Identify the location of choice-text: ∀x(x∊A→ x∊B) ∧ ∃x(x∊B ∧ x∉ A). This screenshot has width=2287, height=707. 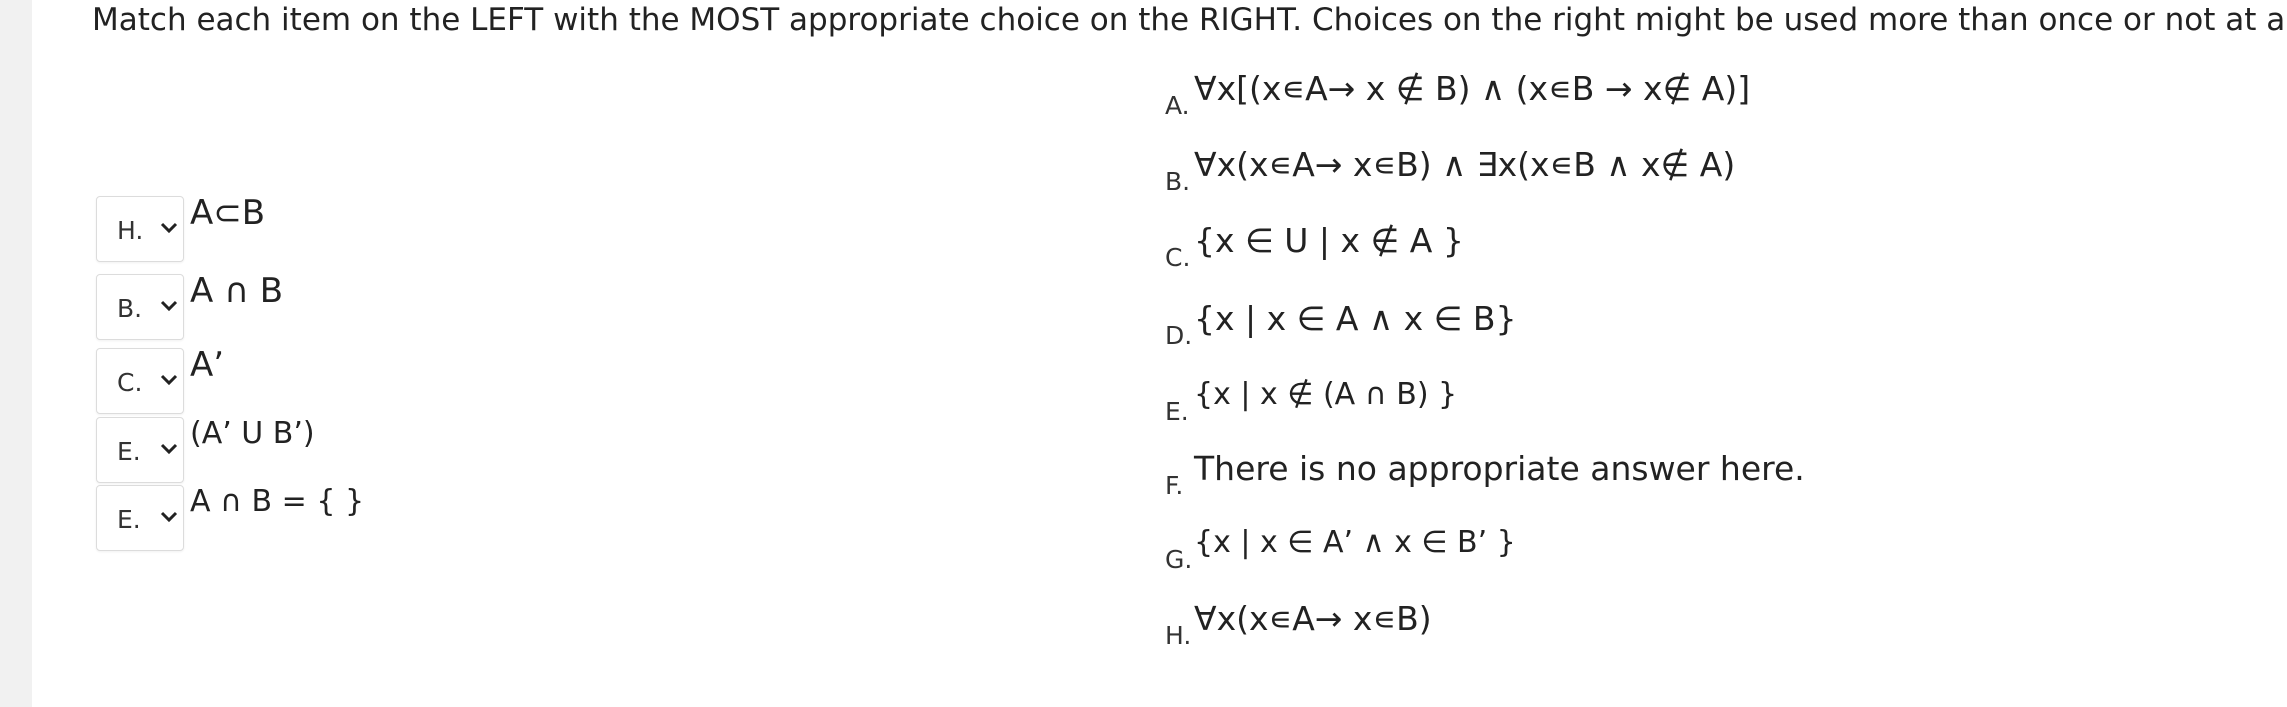
(1465, 164).